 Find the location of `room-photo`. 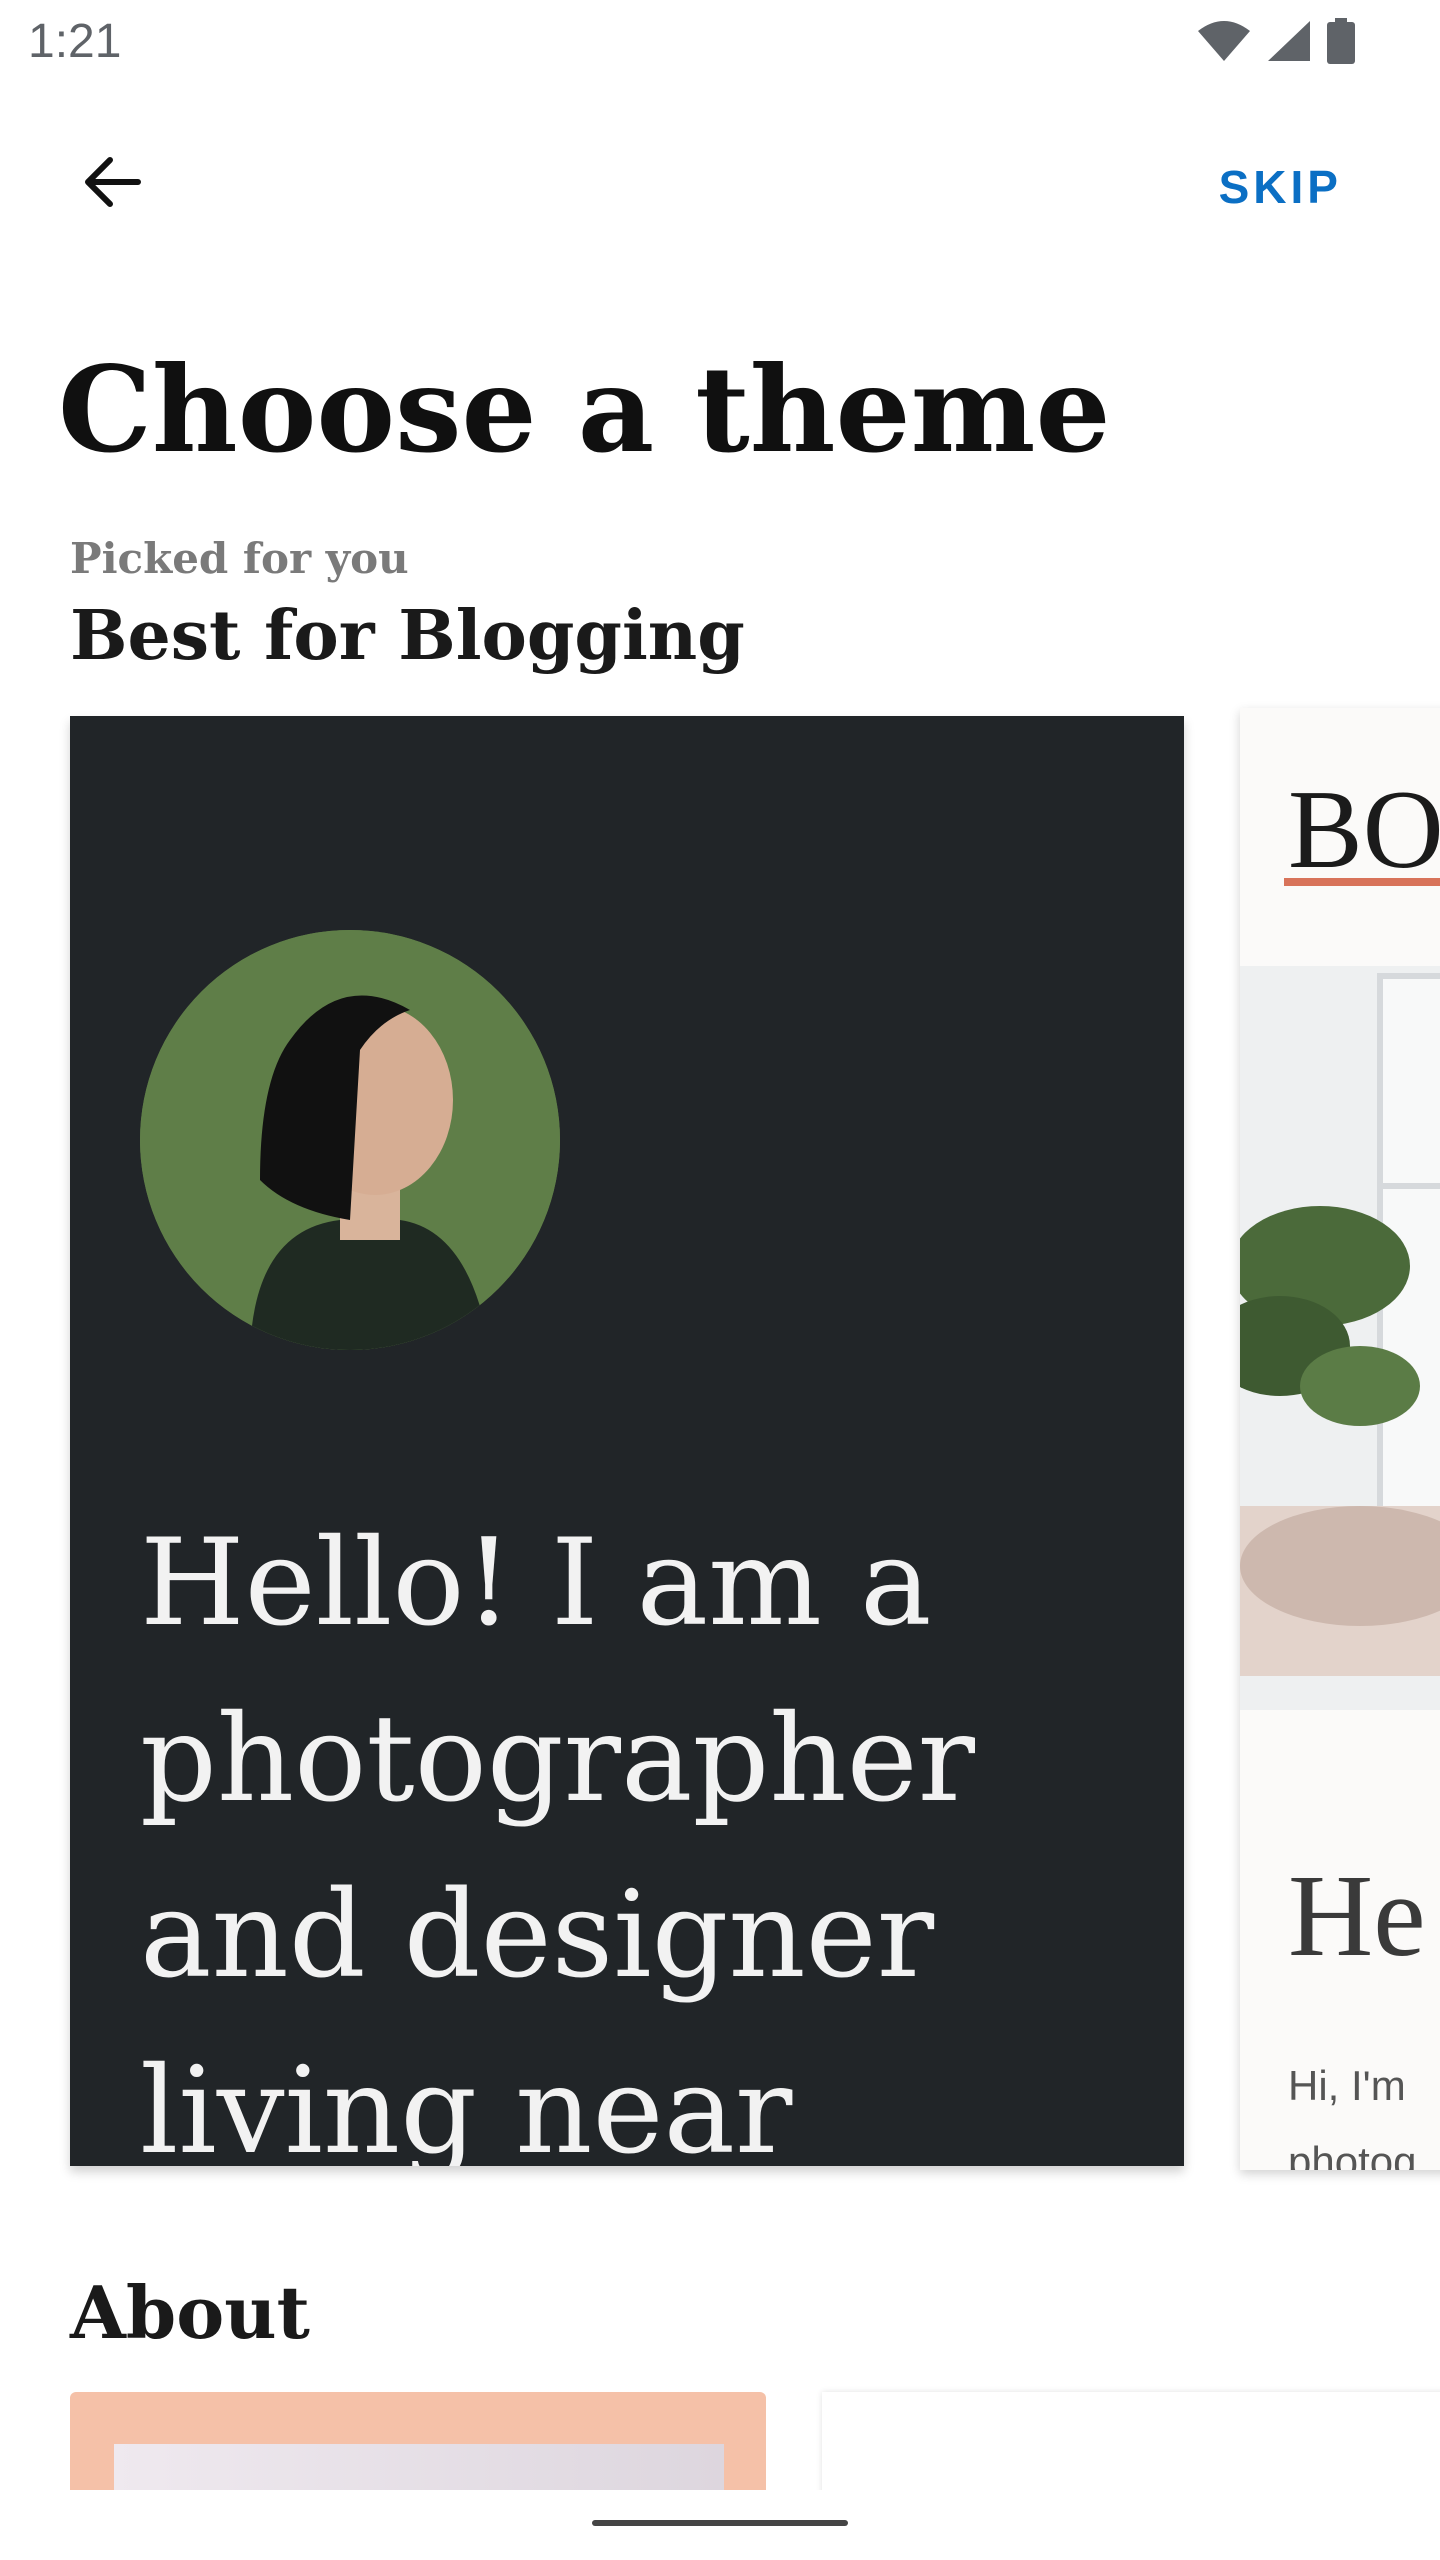

room-photo is located at coordinates (1340, 1338).